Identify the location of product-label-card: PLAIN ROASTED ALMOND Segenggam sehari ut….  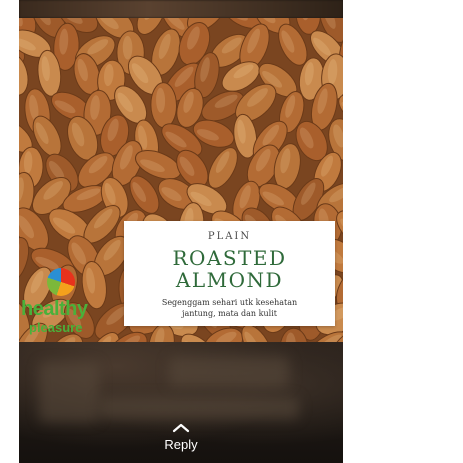
(229, 273).